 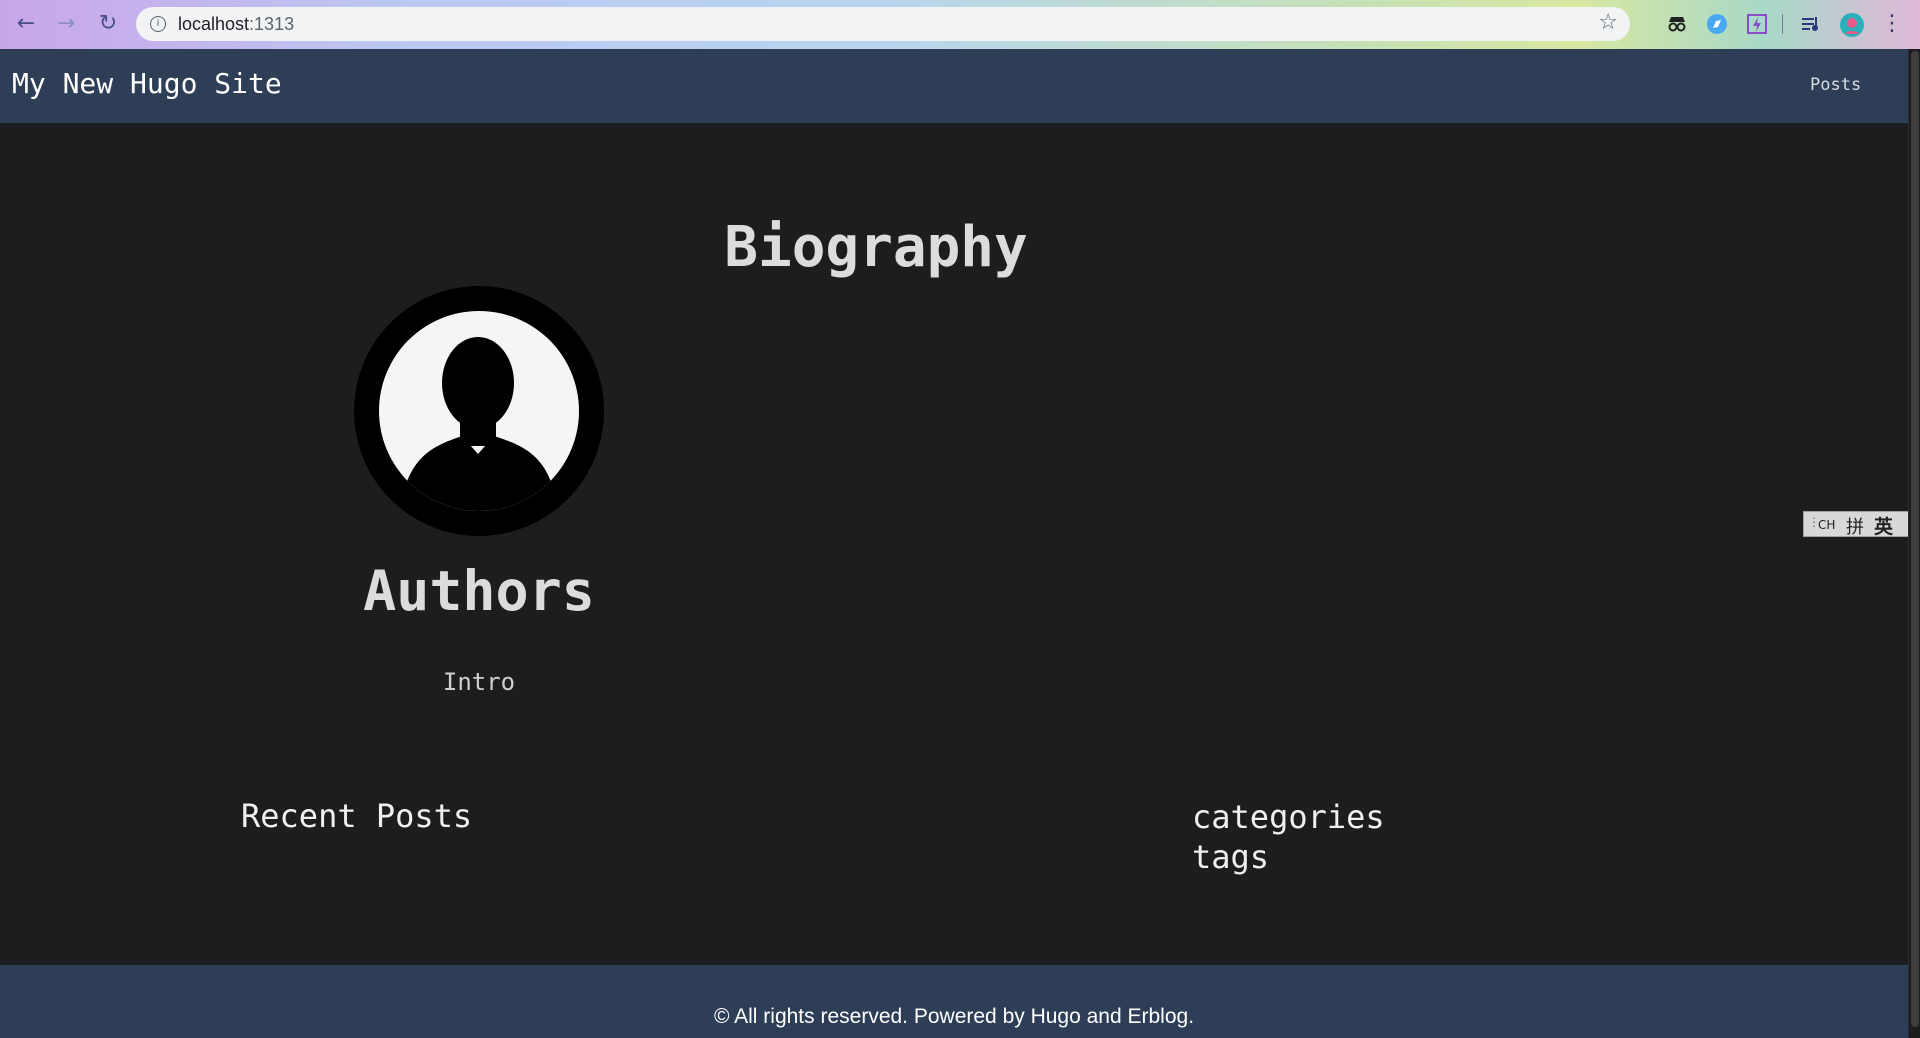 I want to click on ime-toolbar: ⋮ CH 拼 英 ⋮, so click(x=1861, y=525).